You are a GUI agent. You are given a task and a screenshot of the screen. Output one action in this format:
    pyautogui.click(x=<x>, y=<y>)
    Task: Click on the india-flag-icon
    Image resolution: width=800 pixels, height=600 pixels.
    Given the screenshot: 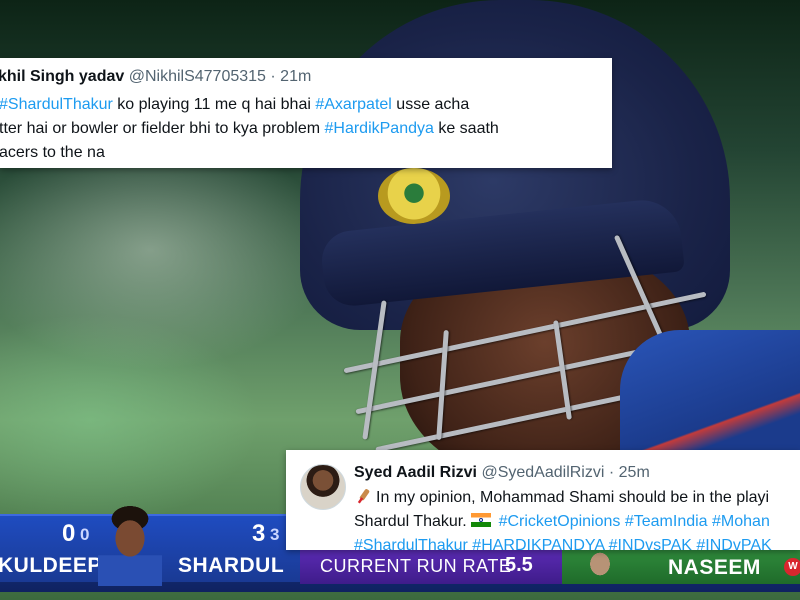 What is the action you would take?
    pyautogui.click(x=481, y=520)
    